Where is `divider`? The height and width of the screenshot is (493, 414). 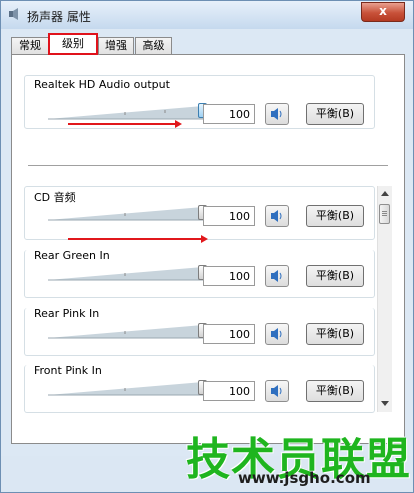
divider is located at coordinates (208, 165).